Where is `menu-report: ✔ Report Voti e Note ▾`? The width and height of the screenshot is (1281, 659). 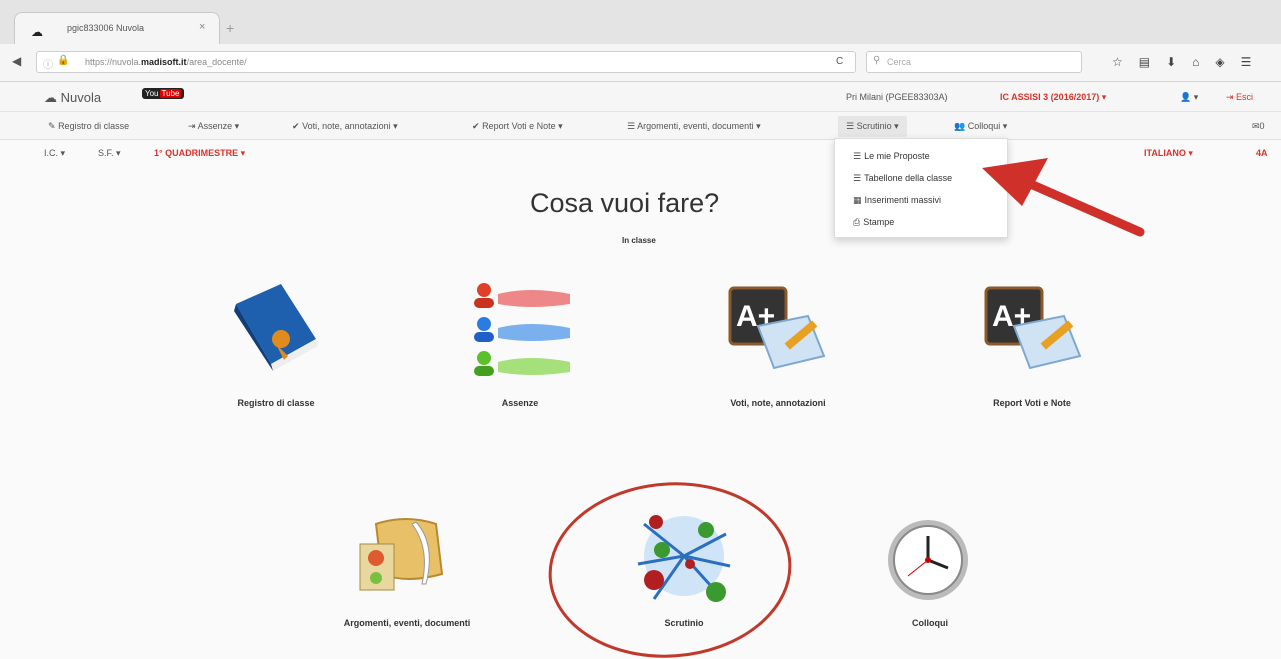
menu-report: ✔ Report Voti e Note ▾ is located at coordinates (517, 126).